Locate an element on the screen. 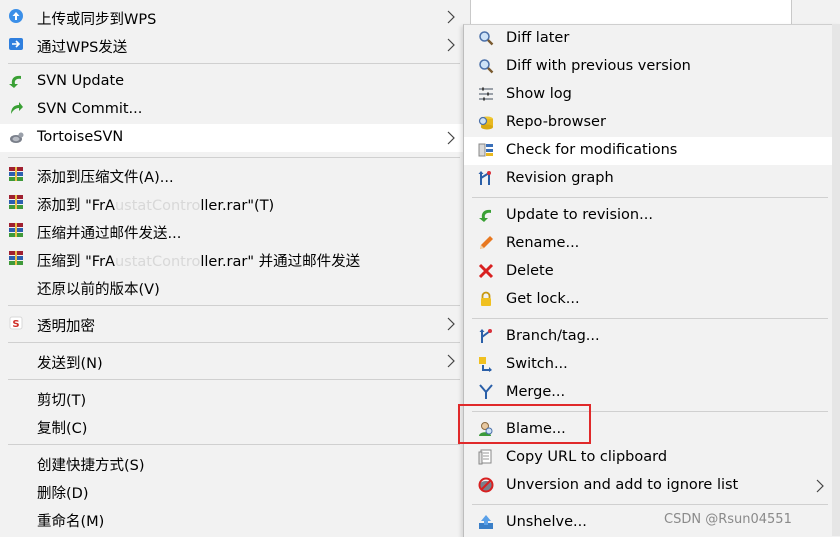  pencil-icon is located at coordinates (486, 243).